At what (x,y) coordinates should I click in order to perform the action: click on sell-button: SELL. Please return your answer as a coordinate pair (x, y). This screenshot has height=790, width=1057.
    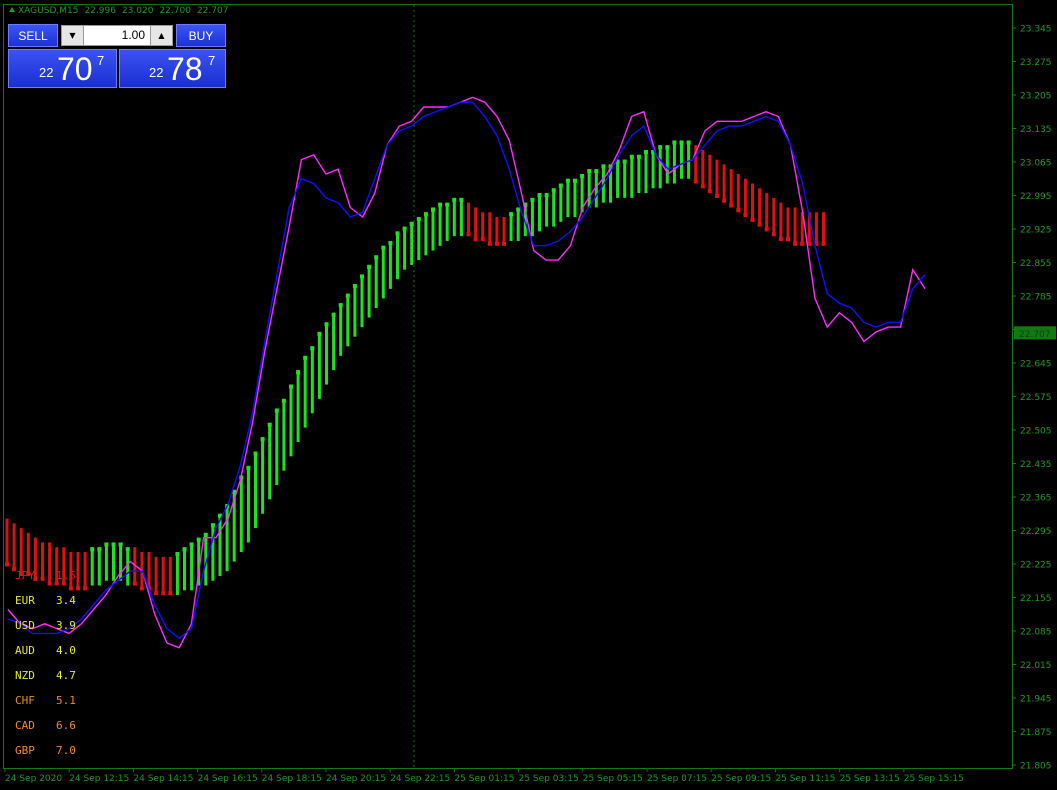
    Looking at the image, I should click on (33, 35).